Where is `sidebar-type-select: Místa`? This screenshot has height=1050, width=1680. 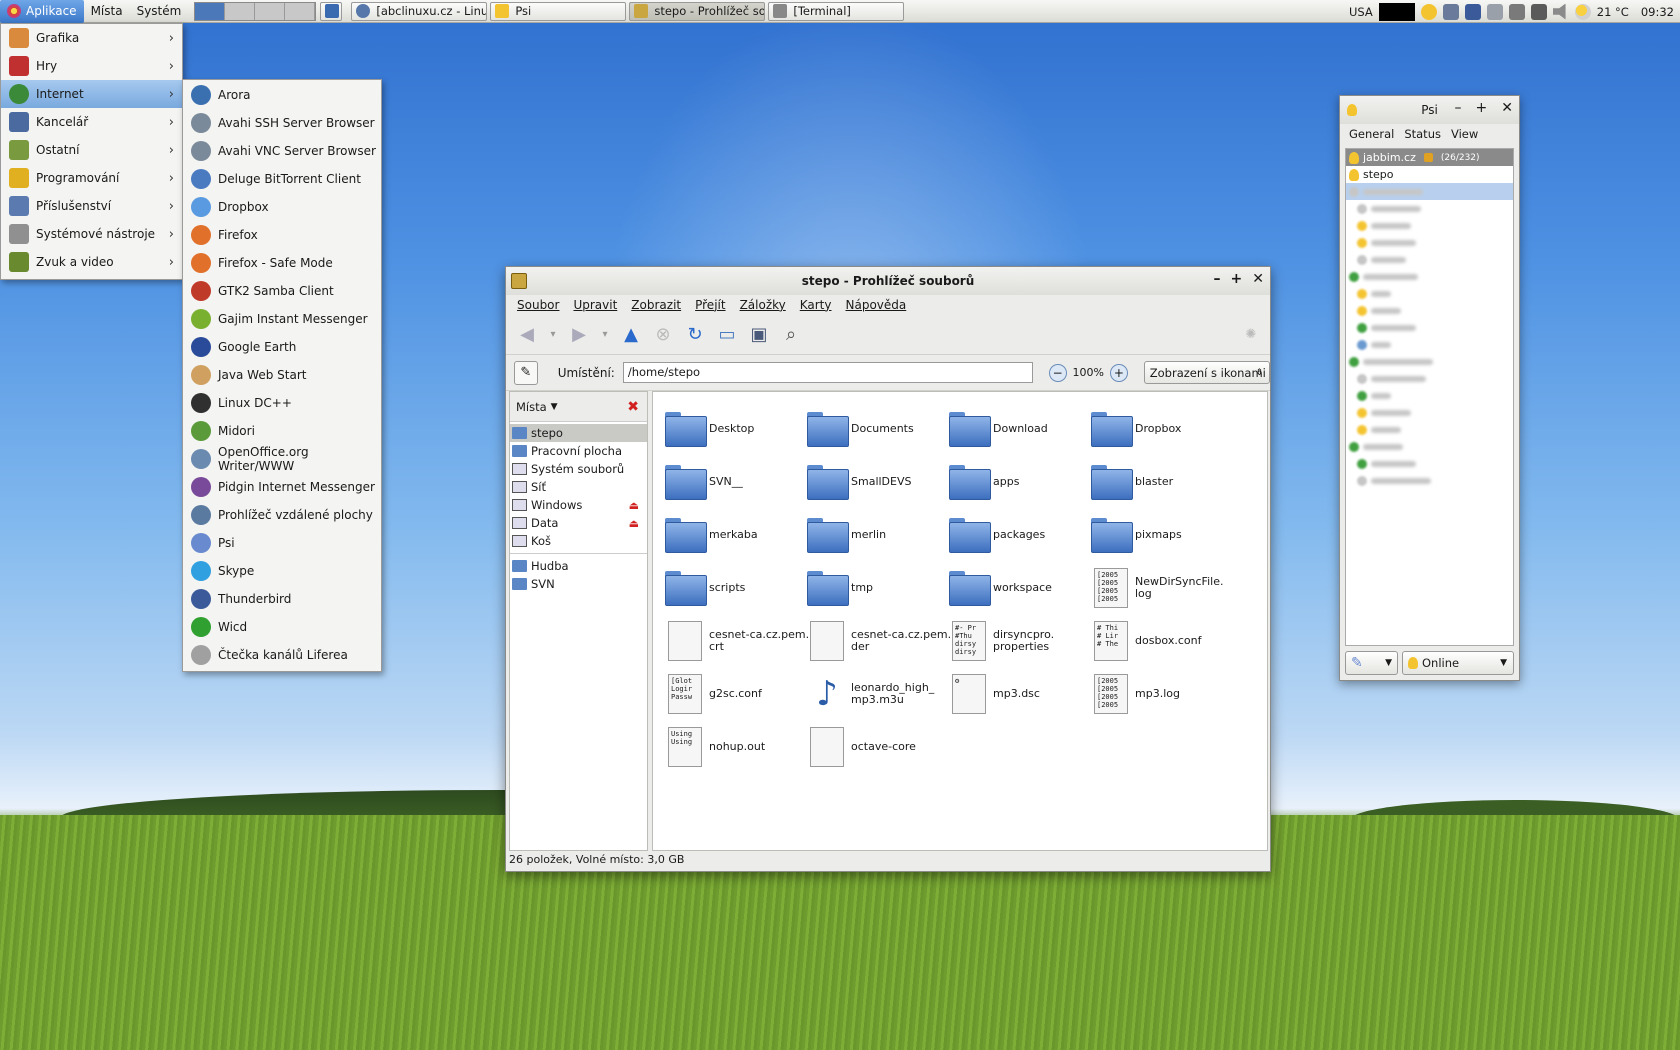 sidebar-type-select: Místa is located at coordinates (531, 407).